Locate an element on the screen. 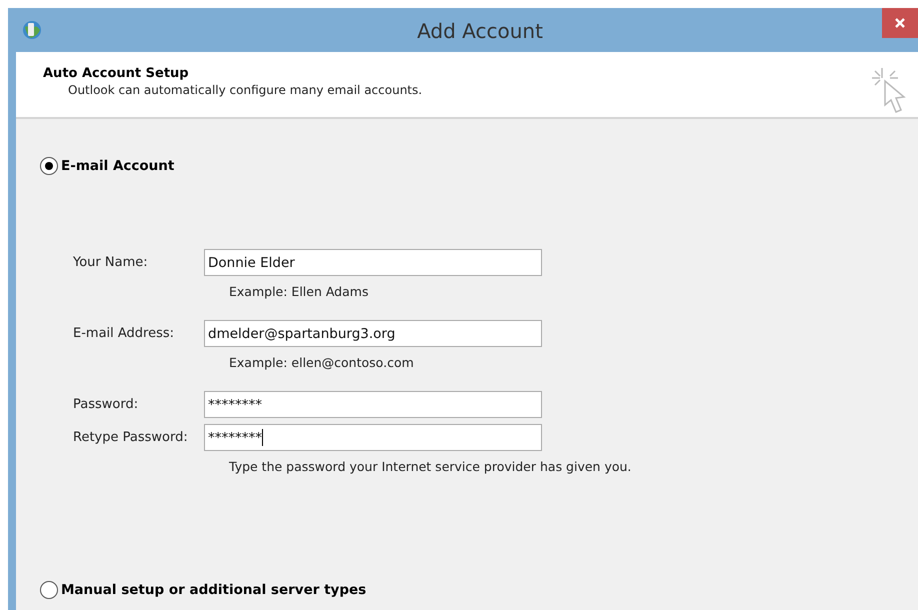 This screenshot has width=918, height=610. close-icon is located at coordinates (900, 23).